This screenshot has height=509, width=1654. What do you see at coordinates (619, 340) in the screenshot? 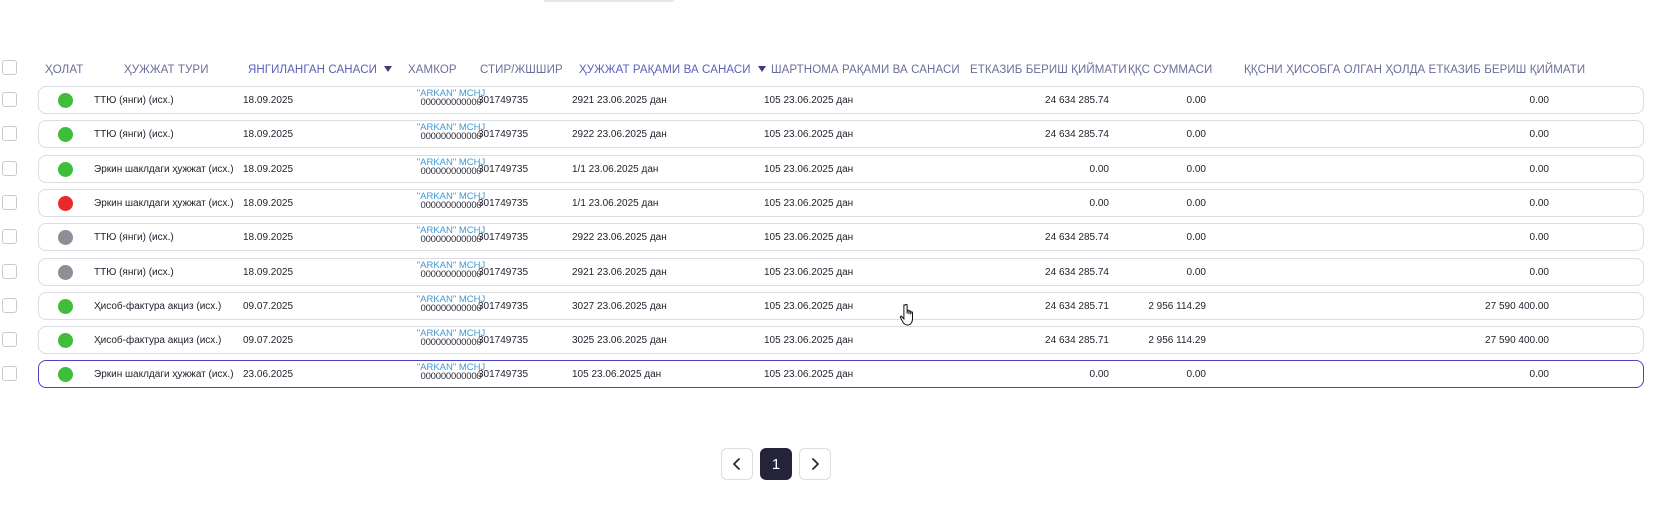
I see `doc-number-cell: 3025 23.06.2025 дан` at bounding box center [619, 340].